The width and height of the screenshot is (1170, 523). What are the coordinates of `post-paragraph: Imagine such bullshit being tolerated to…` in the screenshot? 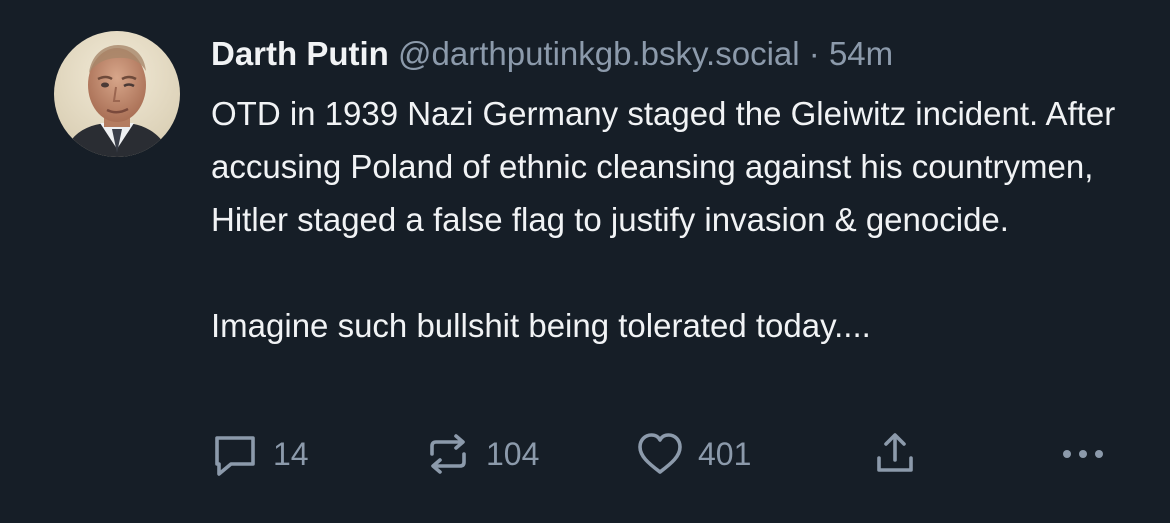 It's located at (541, 325).